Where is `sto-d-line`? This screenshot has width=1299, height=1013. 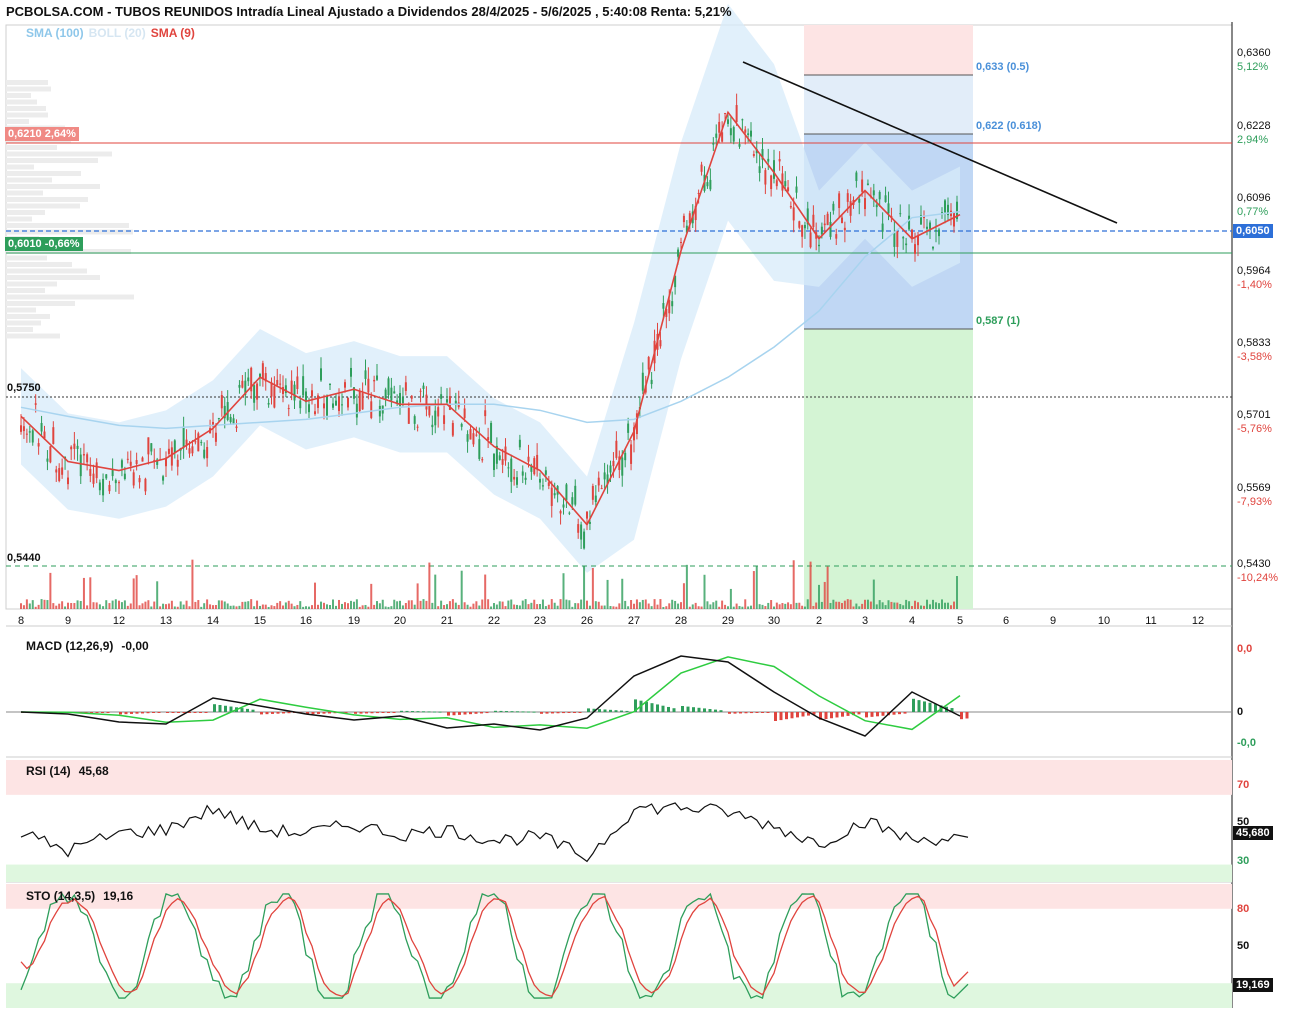 sto-d-line is located at coordinates (494, 946).